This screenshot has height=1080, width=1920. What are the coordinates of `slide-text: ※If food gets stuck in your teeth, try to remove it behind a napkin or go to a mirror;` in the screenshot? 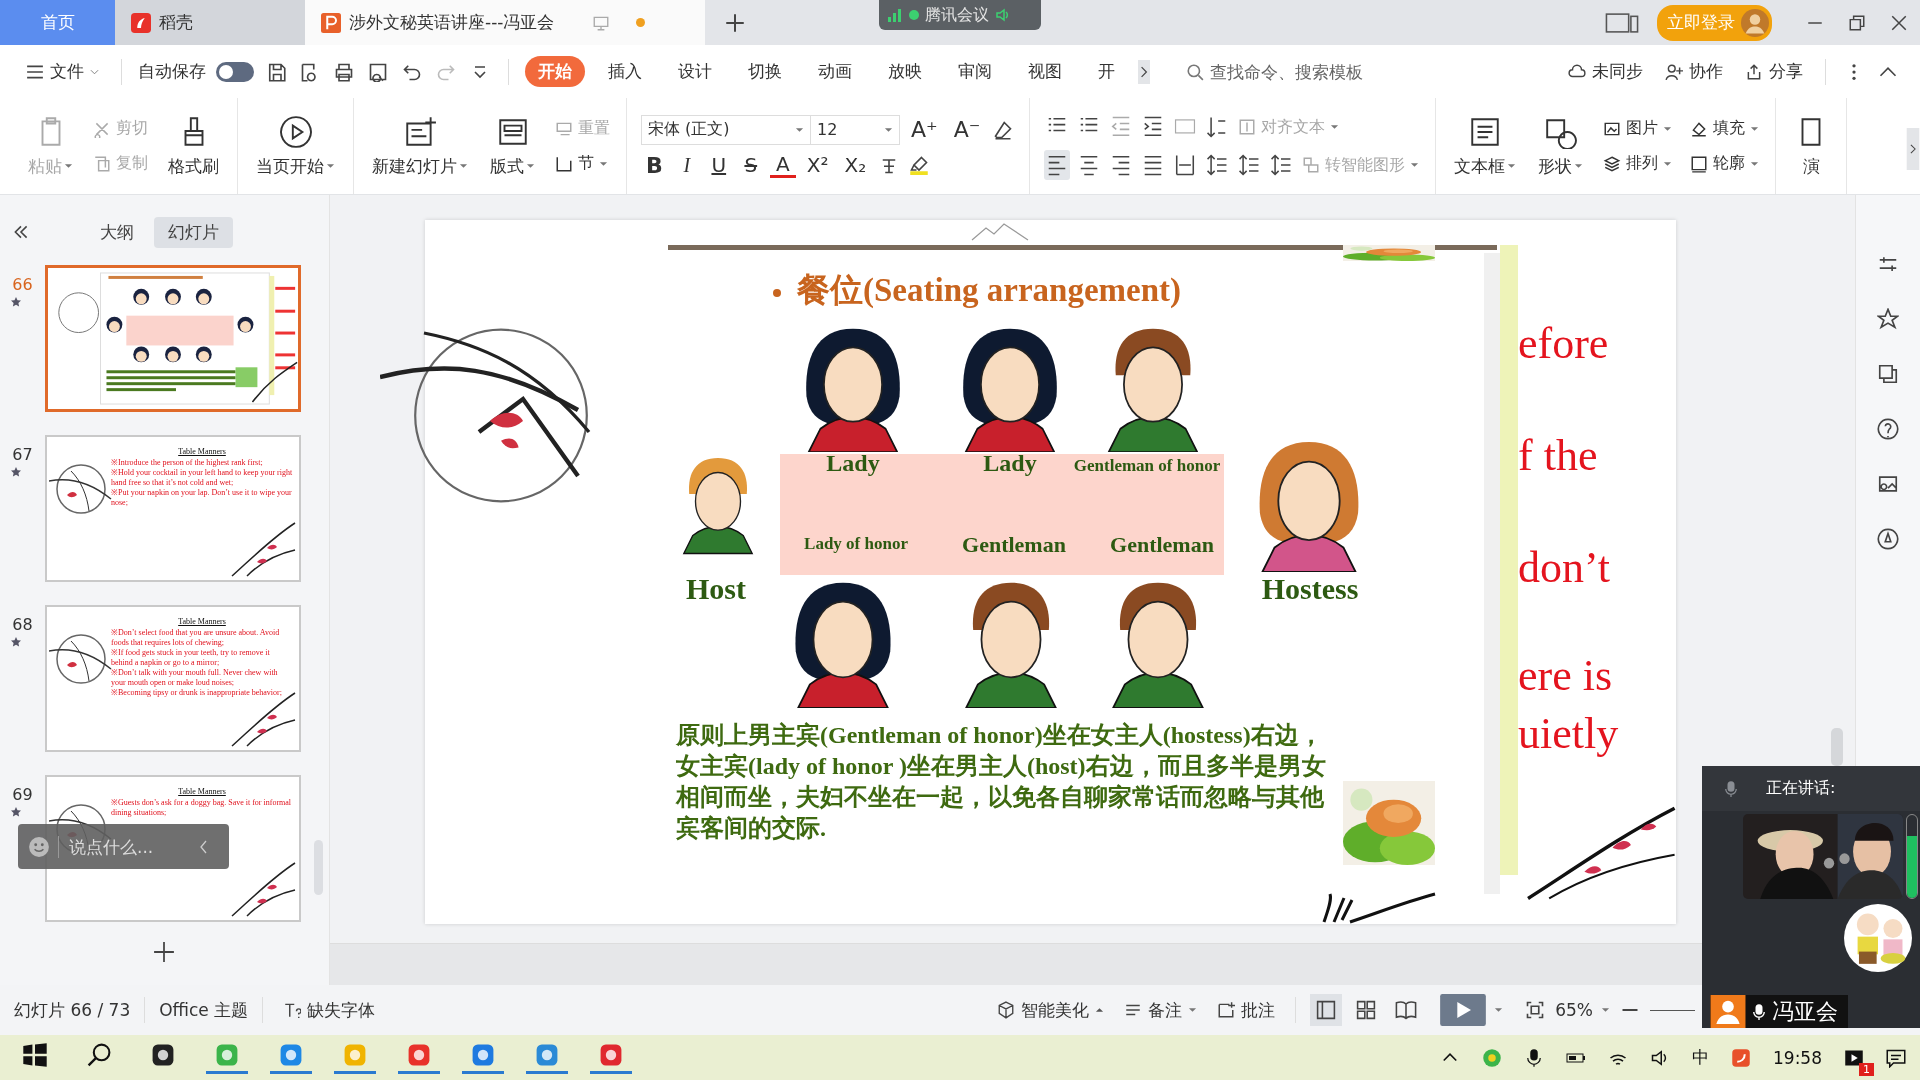 It's located at (191, 658).